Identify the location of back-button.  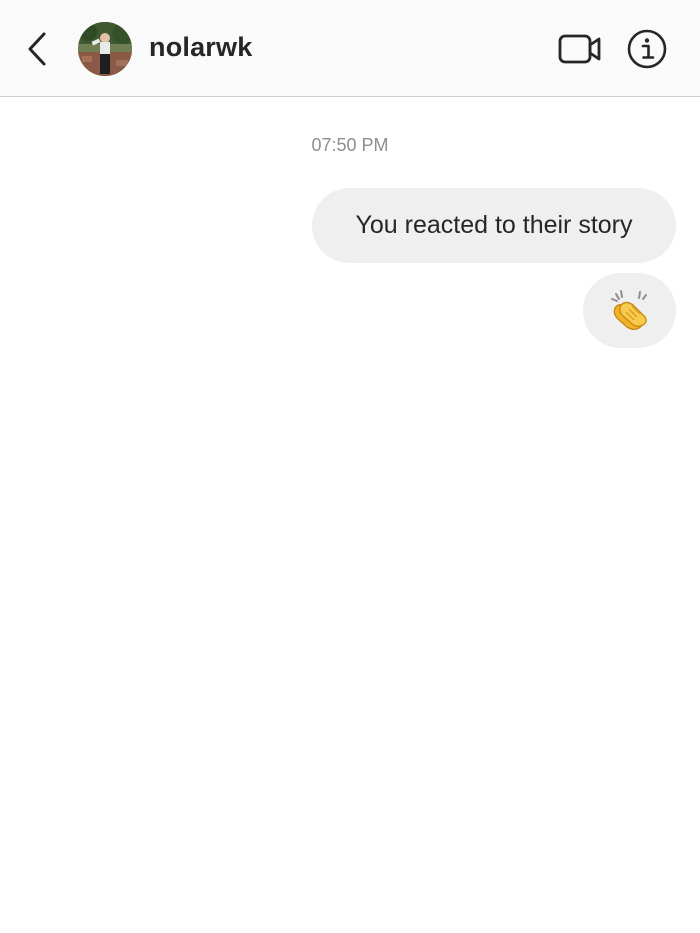
(37, 49).